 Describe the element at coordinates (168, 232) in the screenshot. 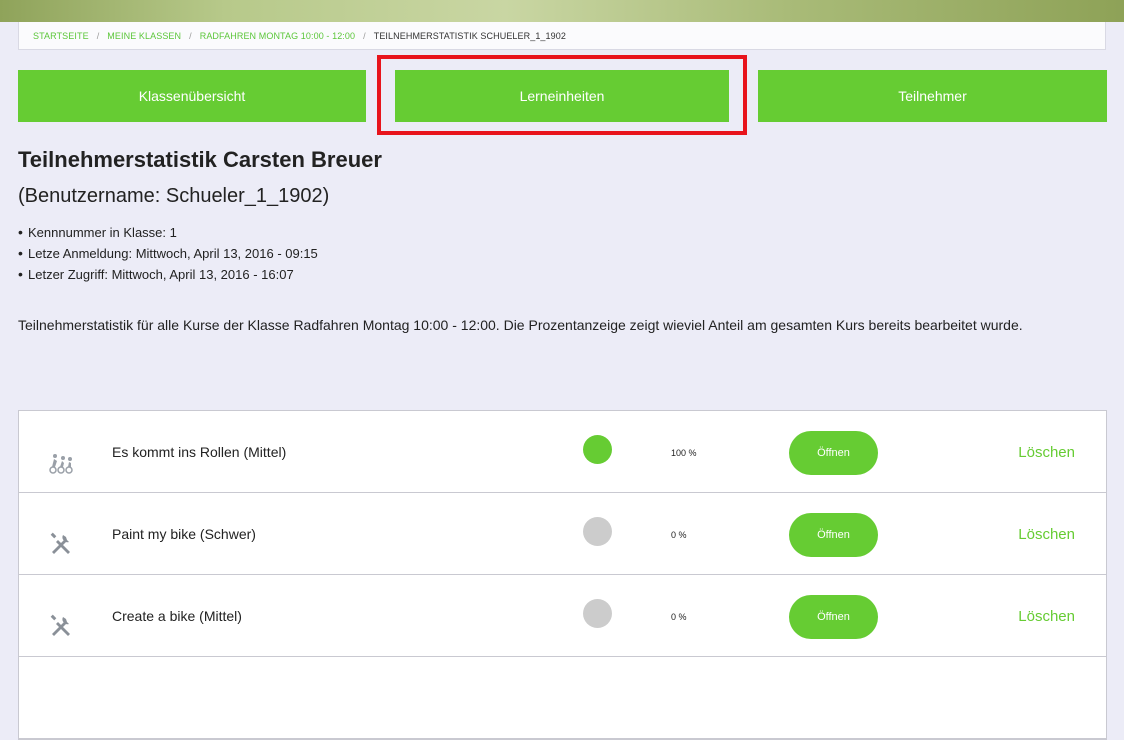

I see `info-class-number: Kennnummer in Klasse: 1` at that location.